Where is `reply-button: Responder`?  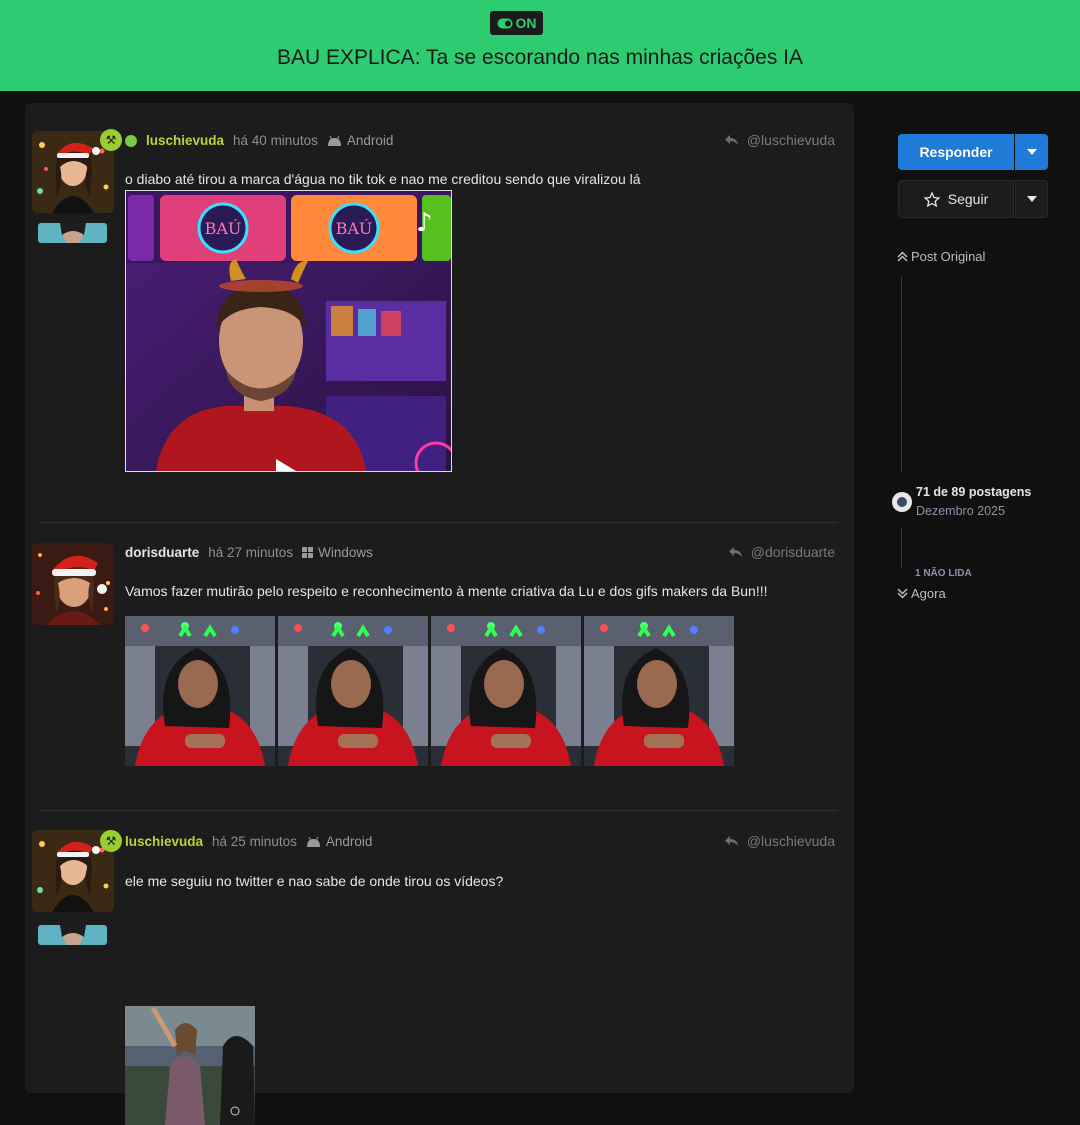
reply-button: Responder is located at coordinates (956, 152).